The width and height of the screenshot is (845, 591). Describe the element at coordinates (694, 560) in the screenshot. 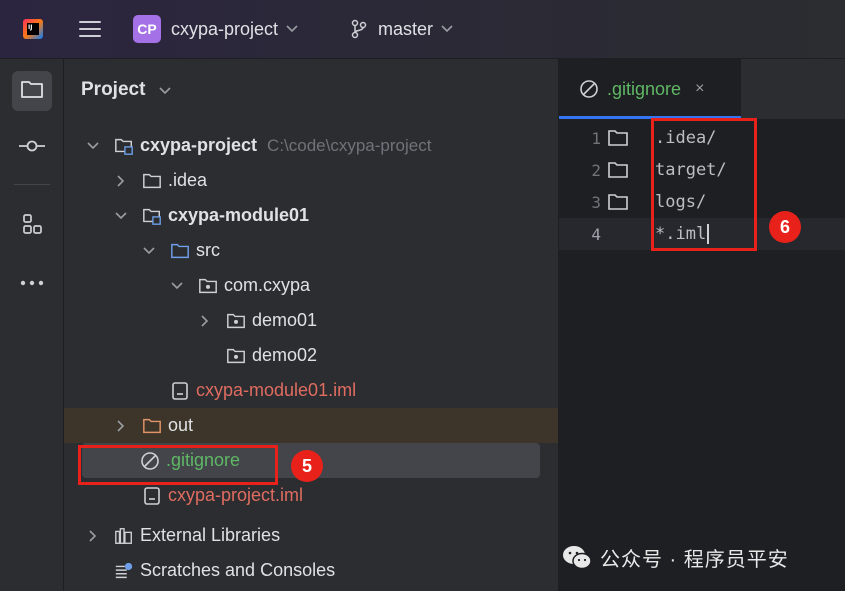

I see `watermark-text: 公众号 · 程序员平安` at that location.